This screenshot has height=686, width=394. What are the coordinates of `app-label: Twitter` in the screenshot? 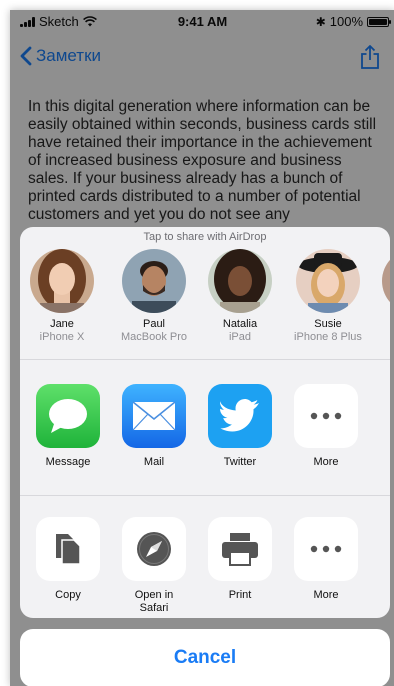 It's located at (240, 462).